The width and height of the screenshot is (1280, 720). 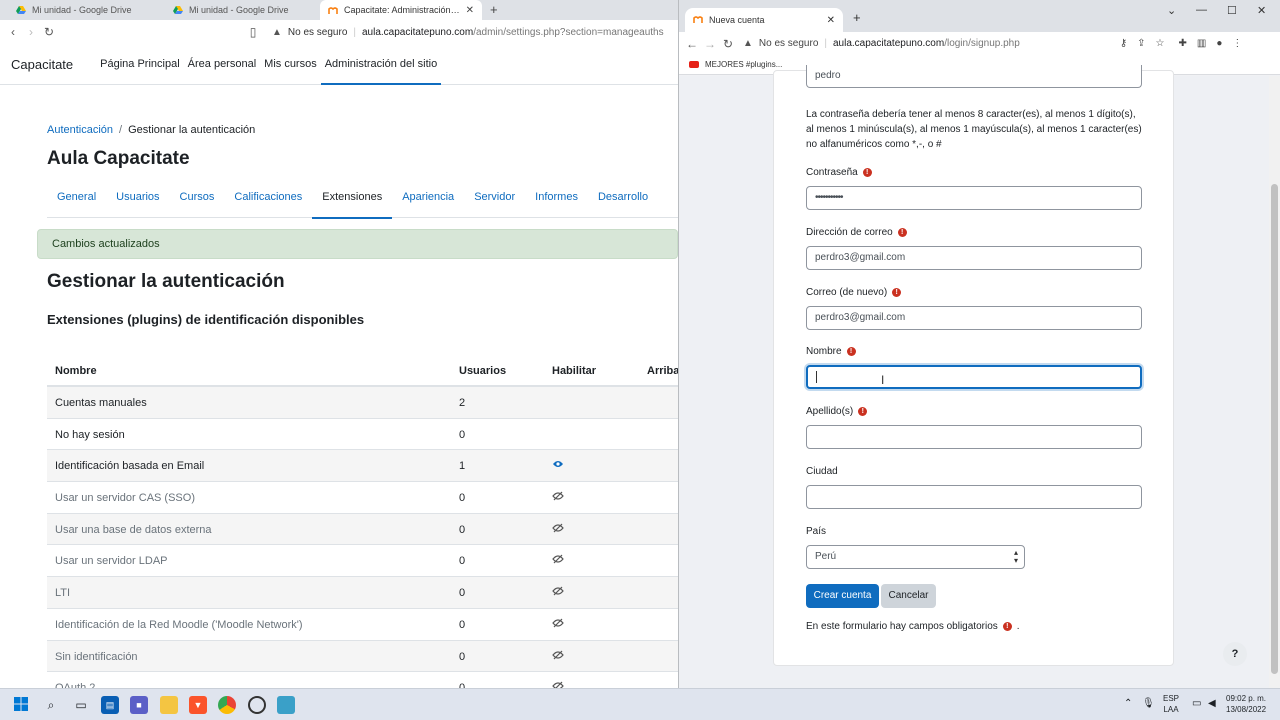 What do you see at coordinates (362, 656) in the screenshot?
I see `table-row: Sin identificación 0` at bounding box center [362, 656].